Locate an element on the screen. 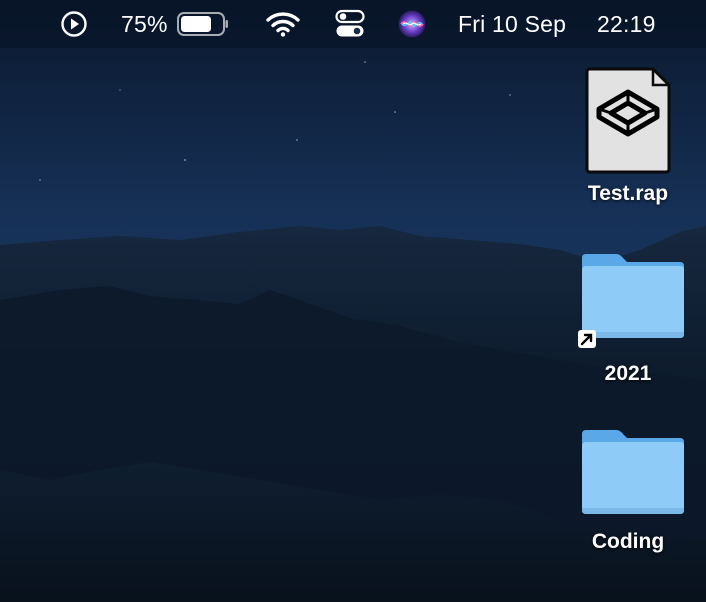  time-text: 22:19 is located at coordinates (626, 23).